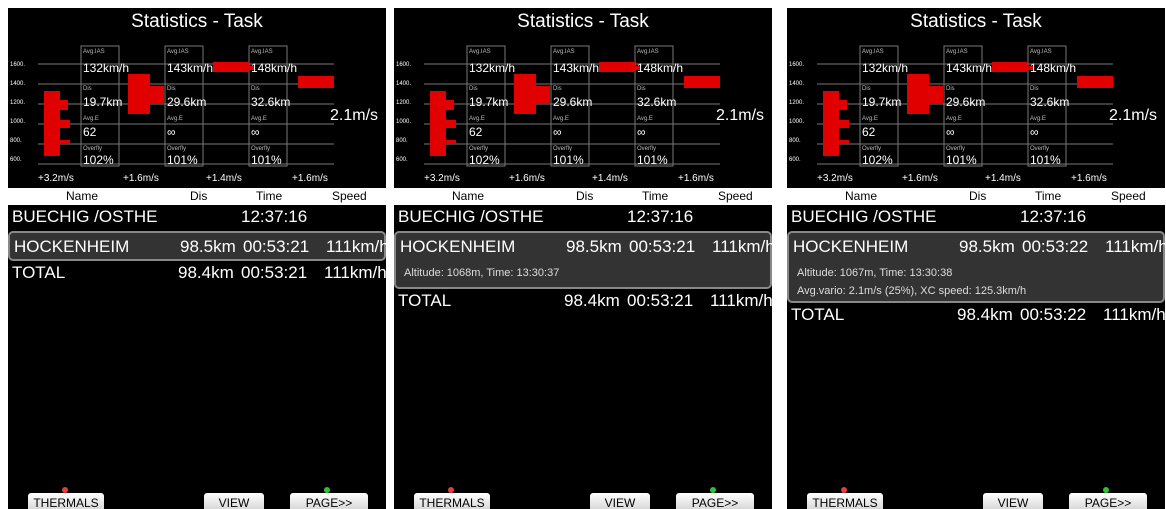  What do you see at coordinates (106, 68) in the screenshot?
I see `avg-ias-value: 132km/h` at bounding box center [106, 68].